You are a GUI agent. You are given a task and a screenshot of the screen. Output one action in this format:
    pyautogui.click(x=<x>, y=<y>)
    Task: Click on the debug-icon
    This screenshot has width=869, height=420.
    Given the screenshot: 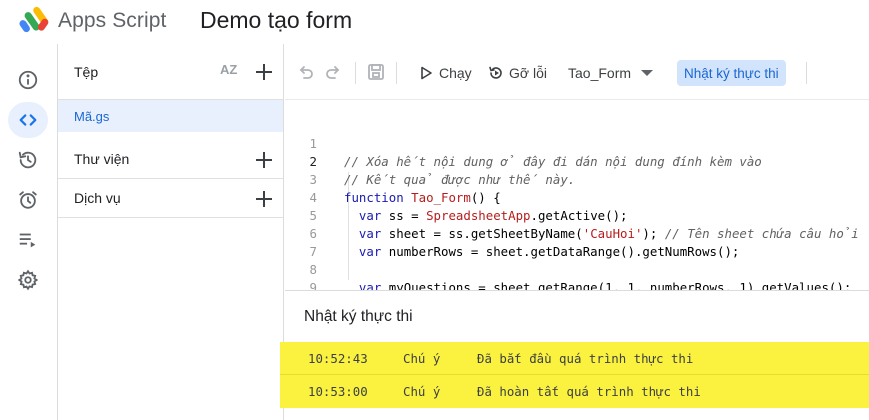 What is the action you would take?
    pyautogui.click(x=495, y=72)
    